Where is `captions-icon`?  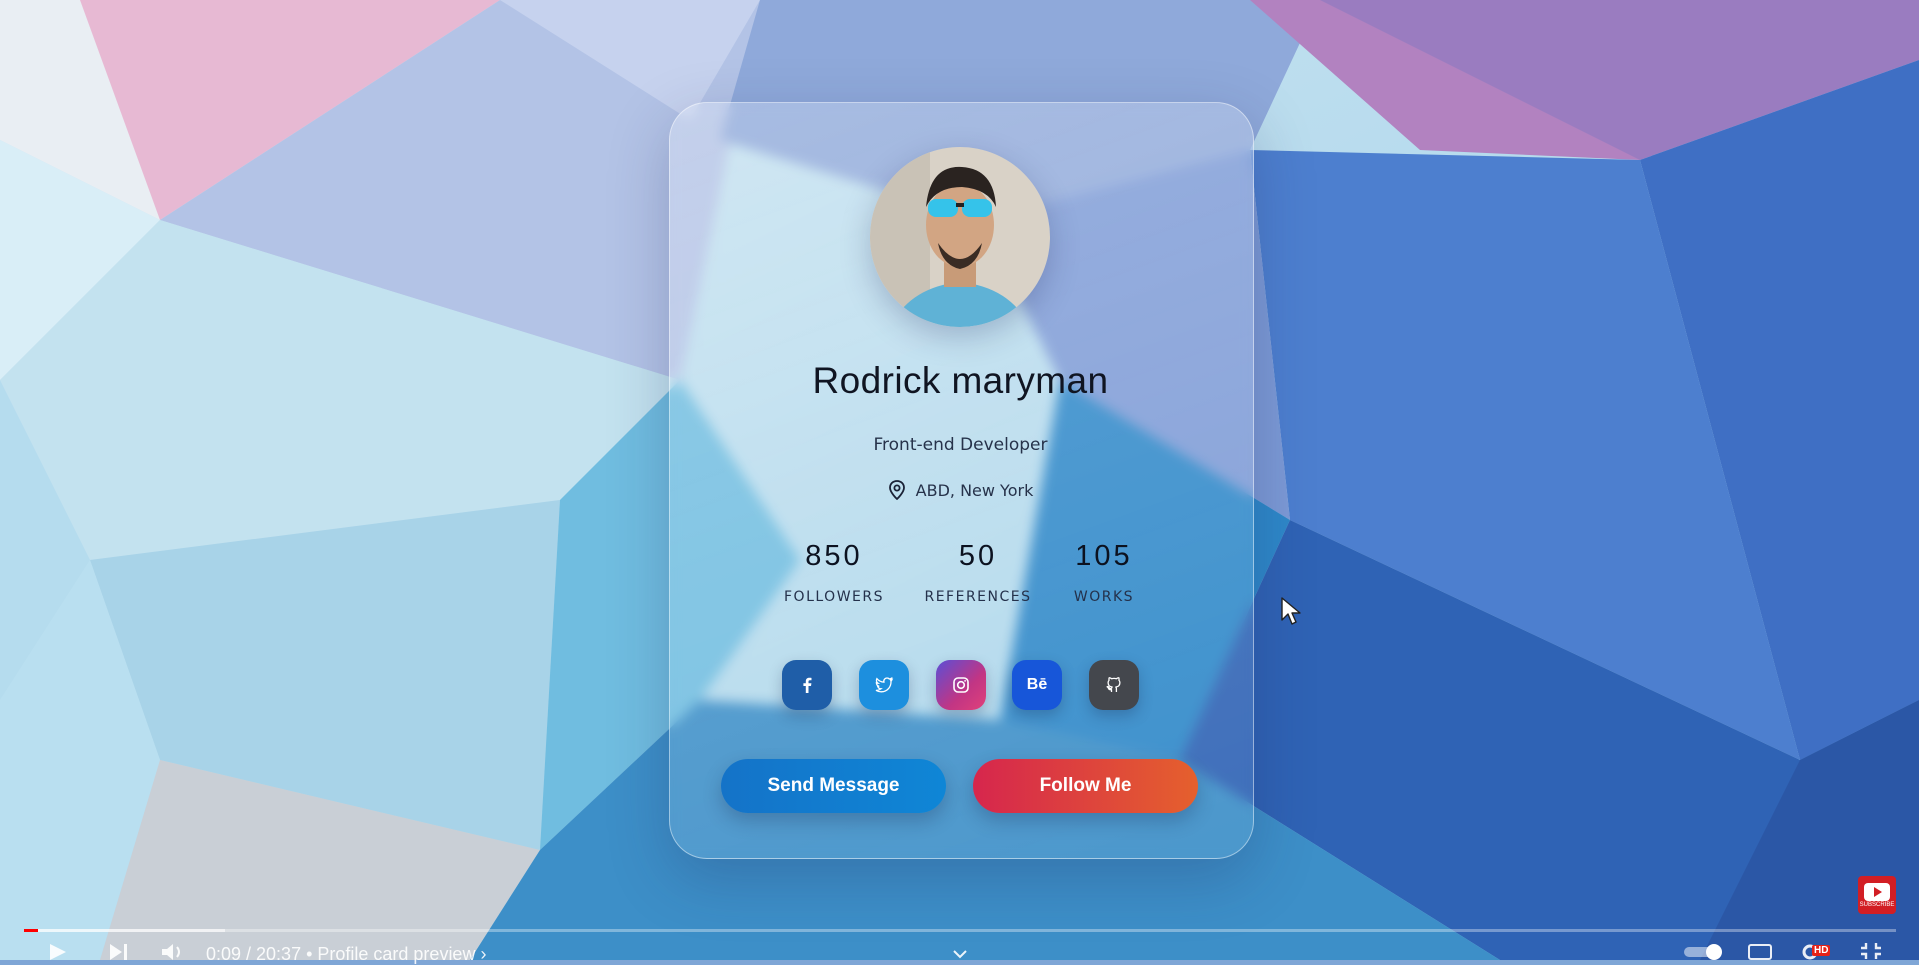
captions-icon is located at coordinates (1760, 952).